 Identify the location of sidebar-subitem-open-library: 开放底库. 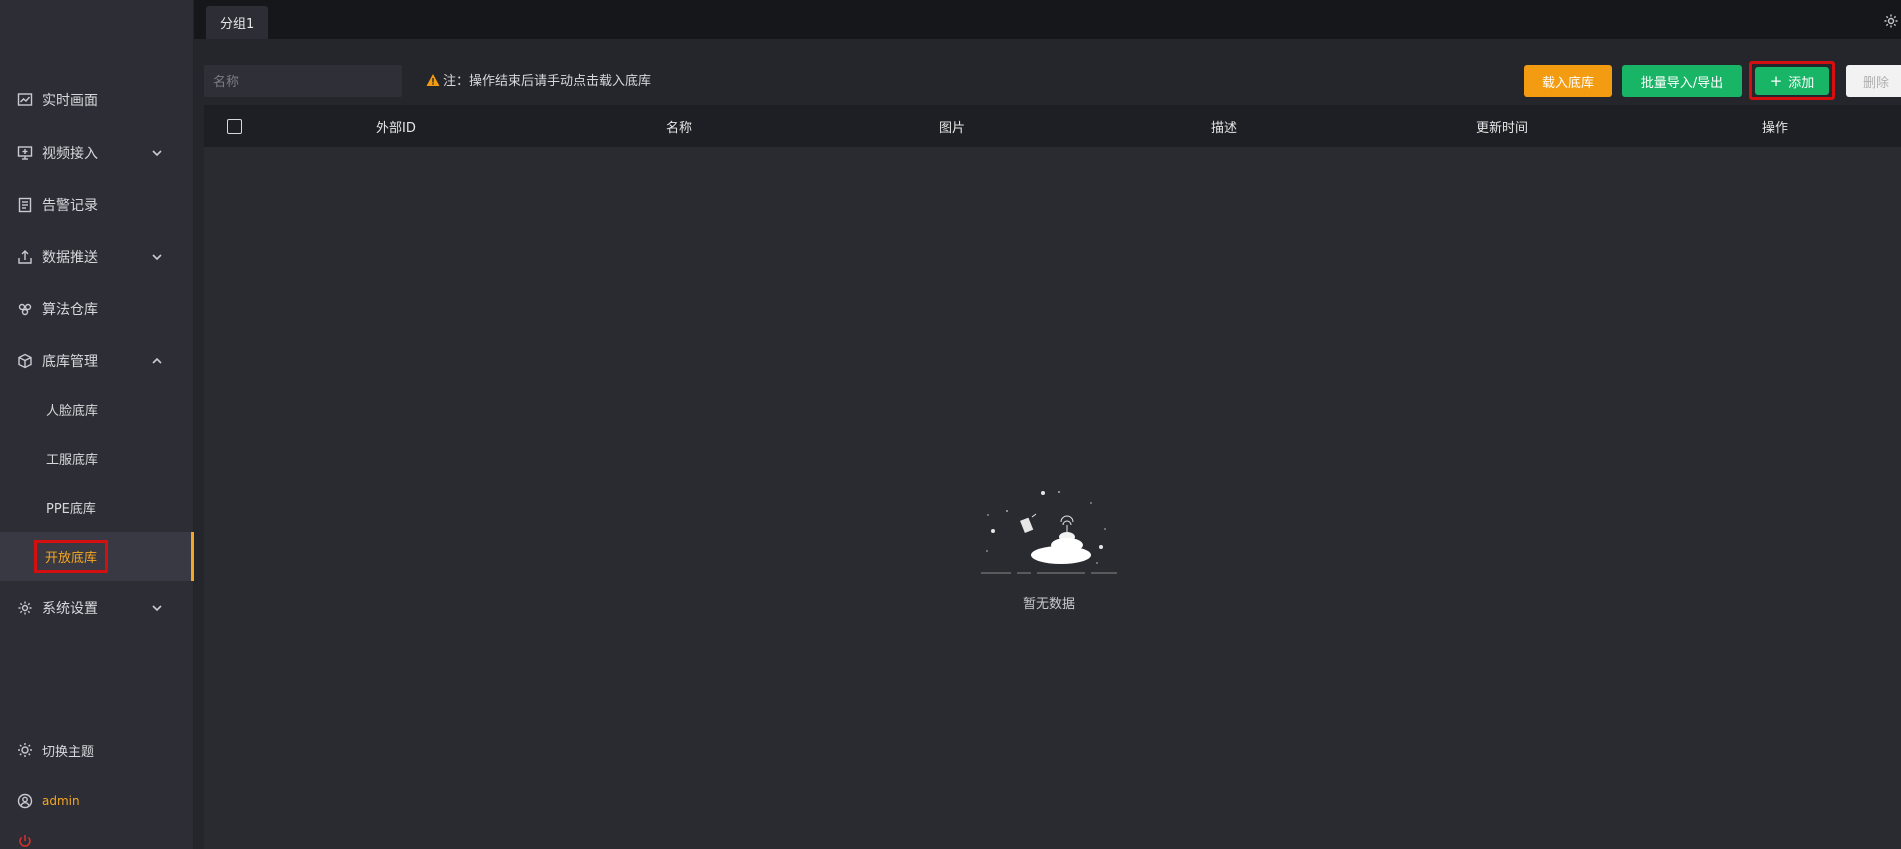
(97, 556).